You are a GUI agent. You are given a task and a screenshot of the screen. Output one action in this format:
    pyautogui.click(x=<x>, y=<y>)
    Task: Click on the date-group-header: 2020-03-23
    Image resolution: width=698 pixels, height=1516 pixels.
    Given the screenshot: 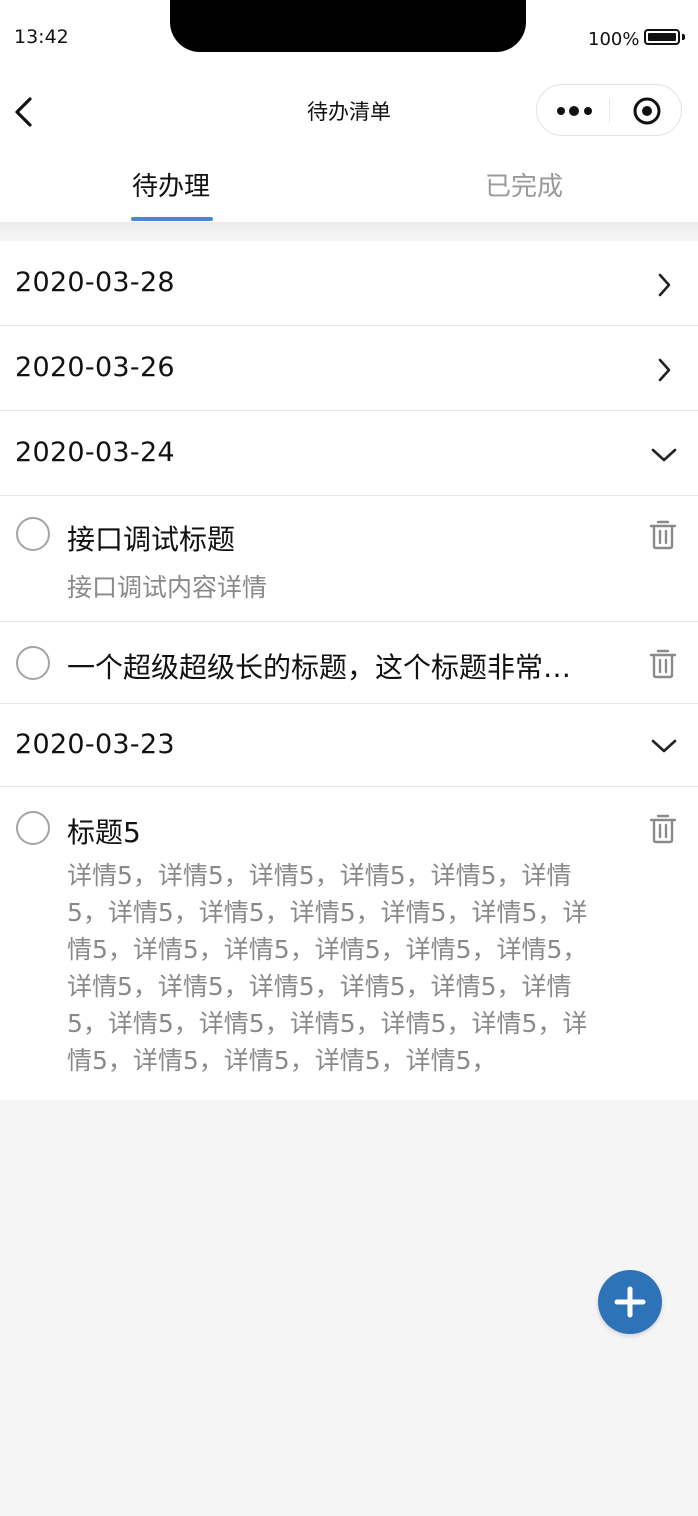 What is the action you would take?
    pyautogui.click(x=349, y=745)
    